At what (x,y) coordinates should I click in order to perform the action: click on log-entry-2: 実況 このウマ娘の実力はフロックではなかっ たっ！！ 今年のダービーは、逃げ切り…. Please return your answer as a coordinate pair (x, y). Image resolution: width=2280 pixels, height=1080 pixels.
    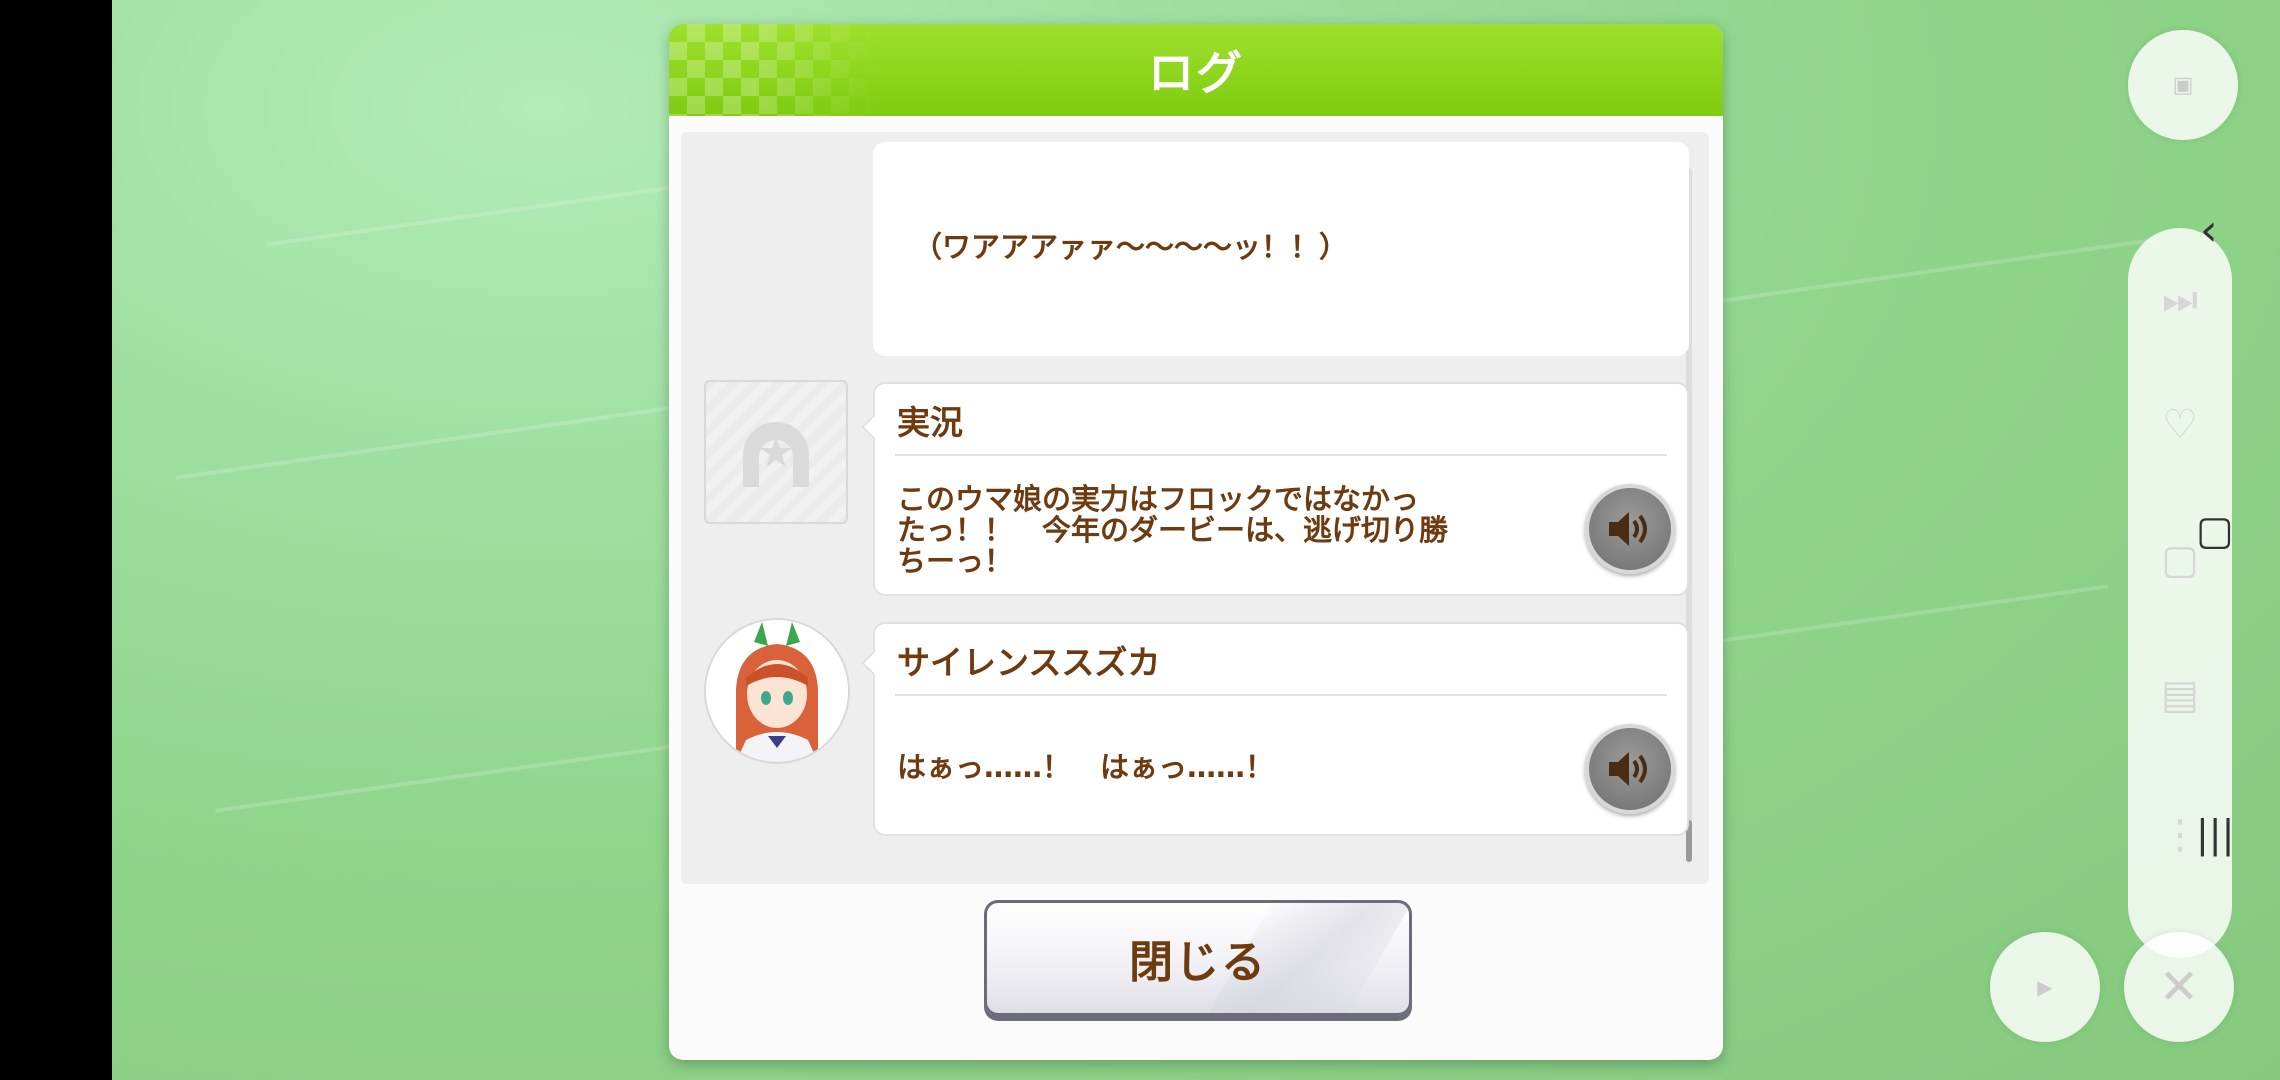
    Looking at the image, I should click on (1275, 489).